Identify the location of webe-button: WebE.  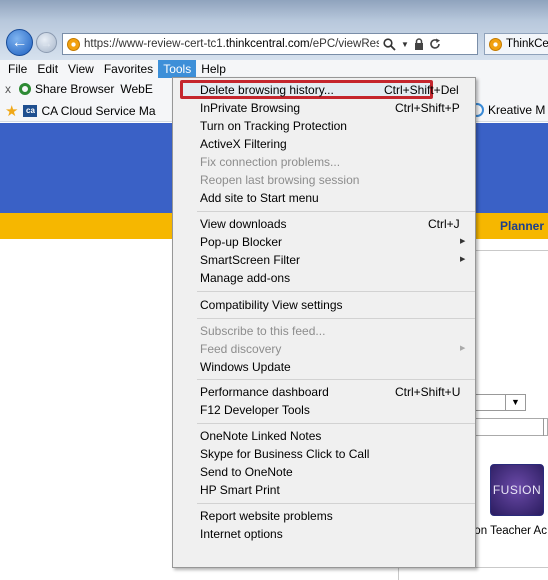
(136, 89).